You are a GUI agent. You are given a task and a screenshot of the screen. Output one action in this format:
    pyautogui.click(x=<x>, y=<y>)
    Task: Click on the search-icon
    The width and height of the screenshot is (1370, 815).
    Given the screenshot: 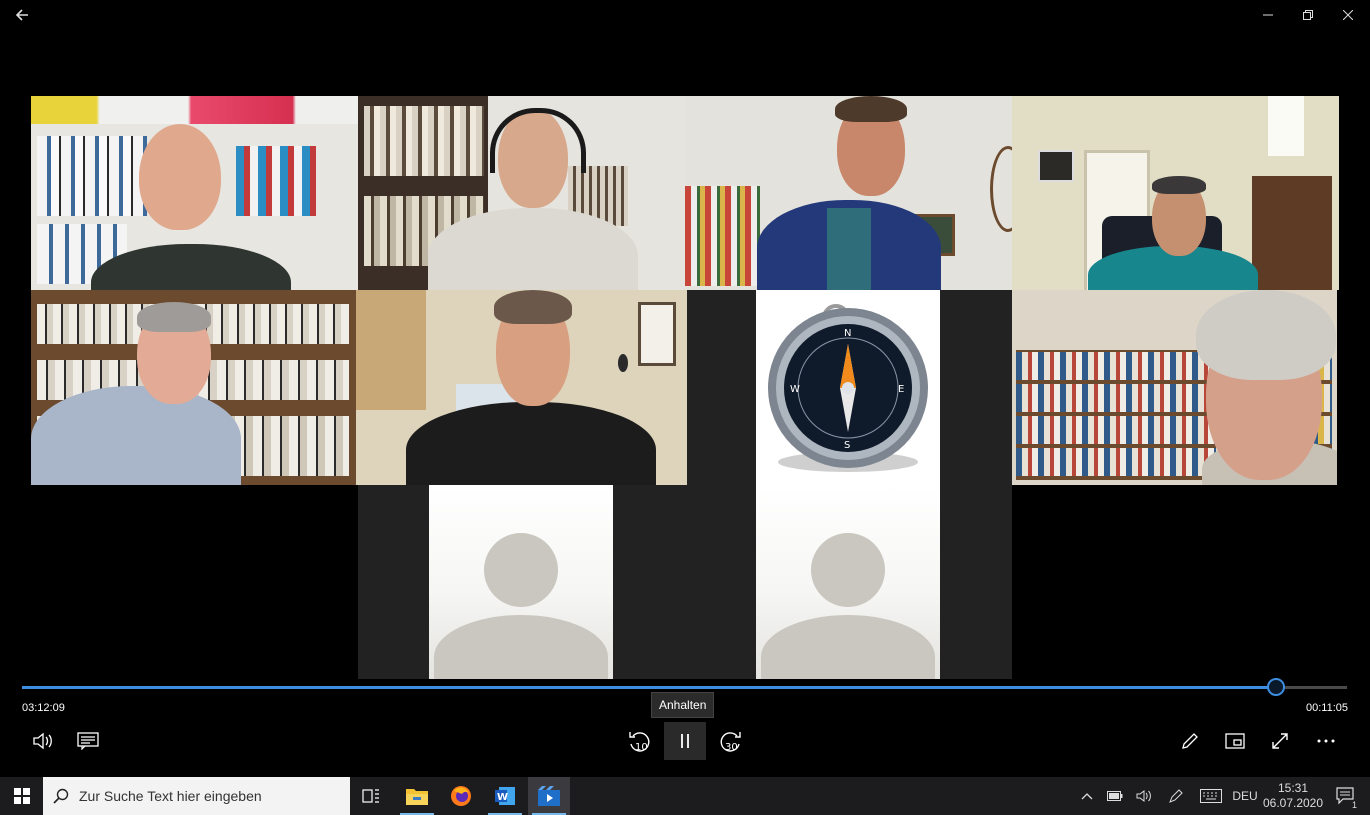 What is the action you would take?
    pyautogui.click(x=61, y=796)
    